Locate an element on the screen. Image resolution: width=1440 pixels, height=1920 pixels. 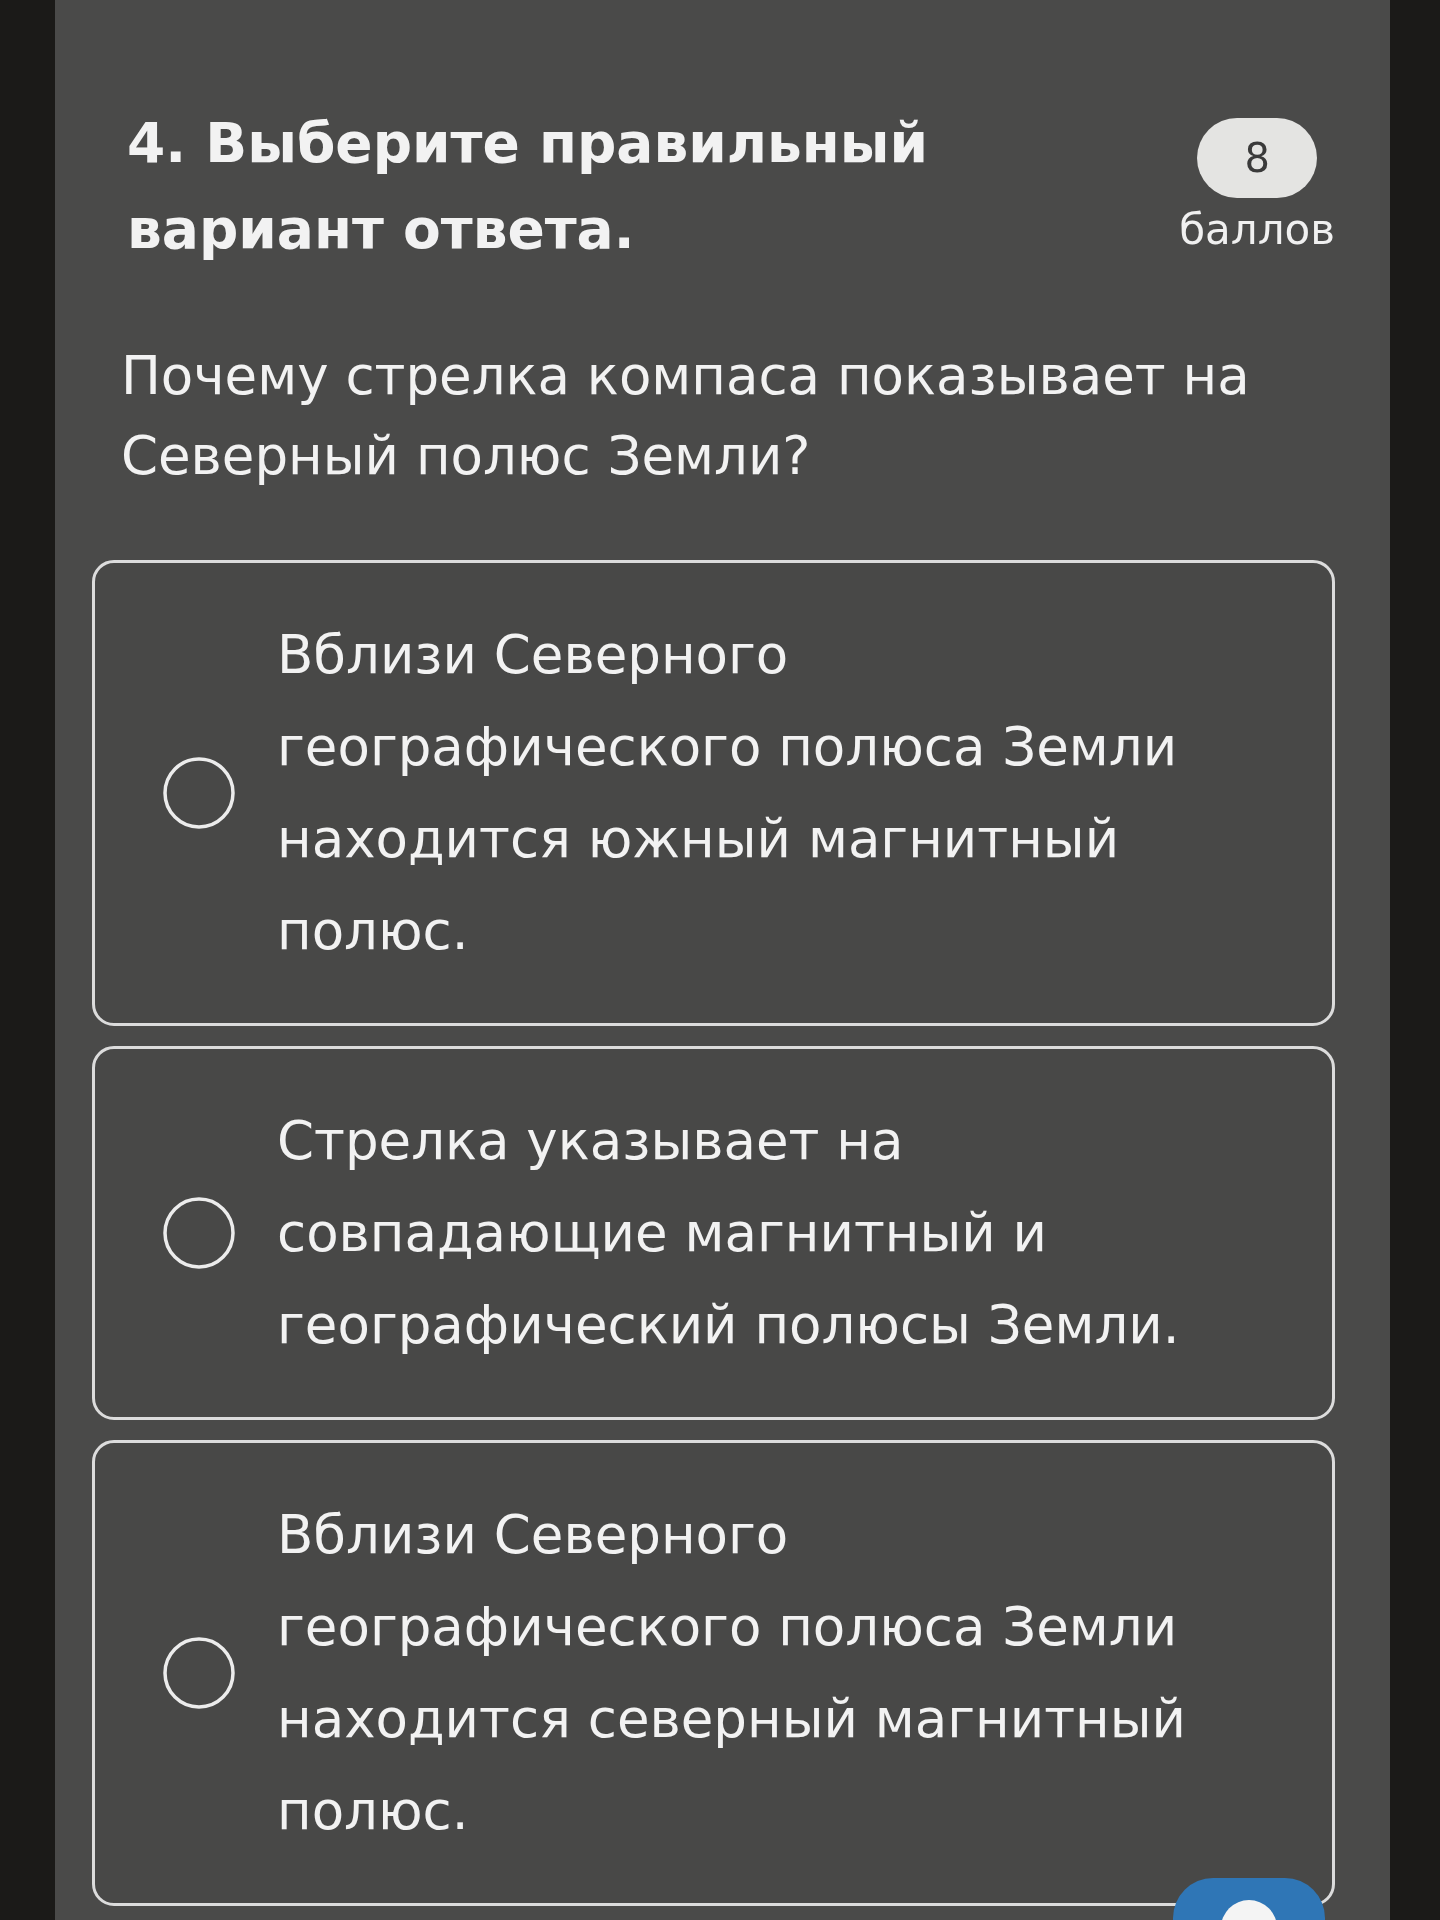
answer-text: Вблизи Северного географического полюса Земли находится южный магнитный полюс. is located at coordinates (728, 793).